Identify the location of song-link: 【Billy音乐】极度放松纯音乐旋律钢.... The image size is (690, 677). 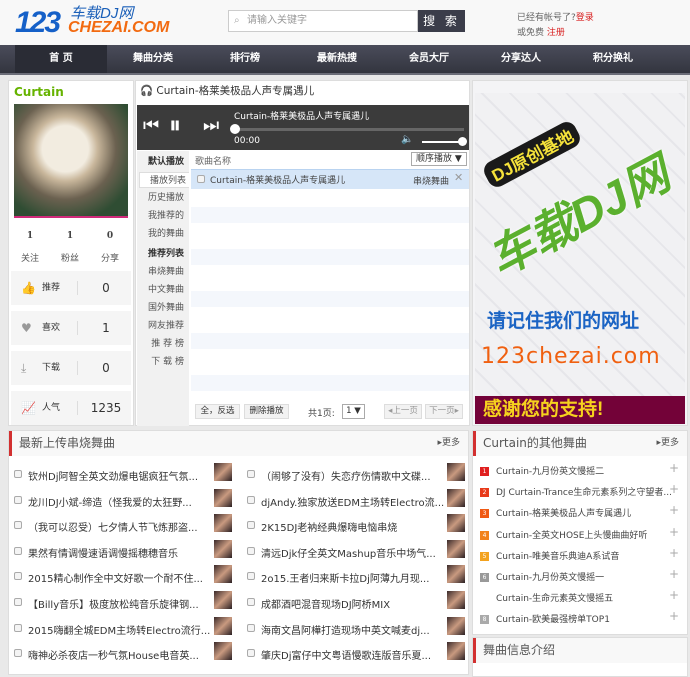
(113, 603).